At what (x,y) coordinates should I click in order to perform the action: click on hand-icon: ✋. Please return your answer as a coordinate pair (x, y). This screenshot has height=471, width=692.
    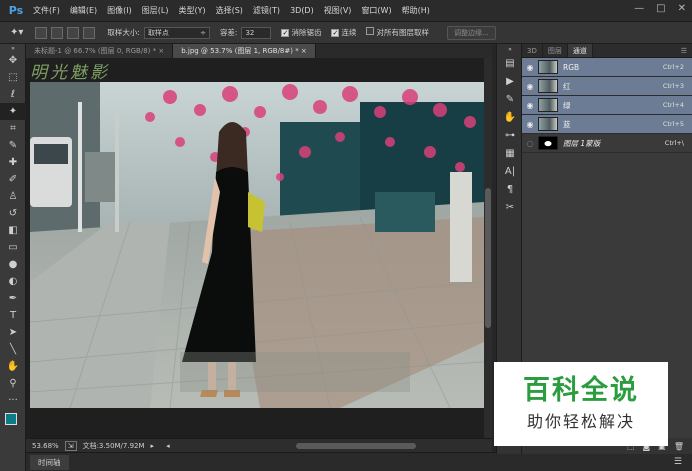
    Looking at the image, I should click on (510, 117).